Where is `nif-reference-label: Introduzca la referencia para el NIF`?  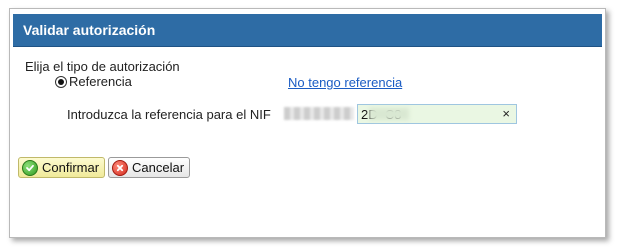 nif-reference-label: Introduzca la referencia para el NIF is located at coordinates (169, 114).